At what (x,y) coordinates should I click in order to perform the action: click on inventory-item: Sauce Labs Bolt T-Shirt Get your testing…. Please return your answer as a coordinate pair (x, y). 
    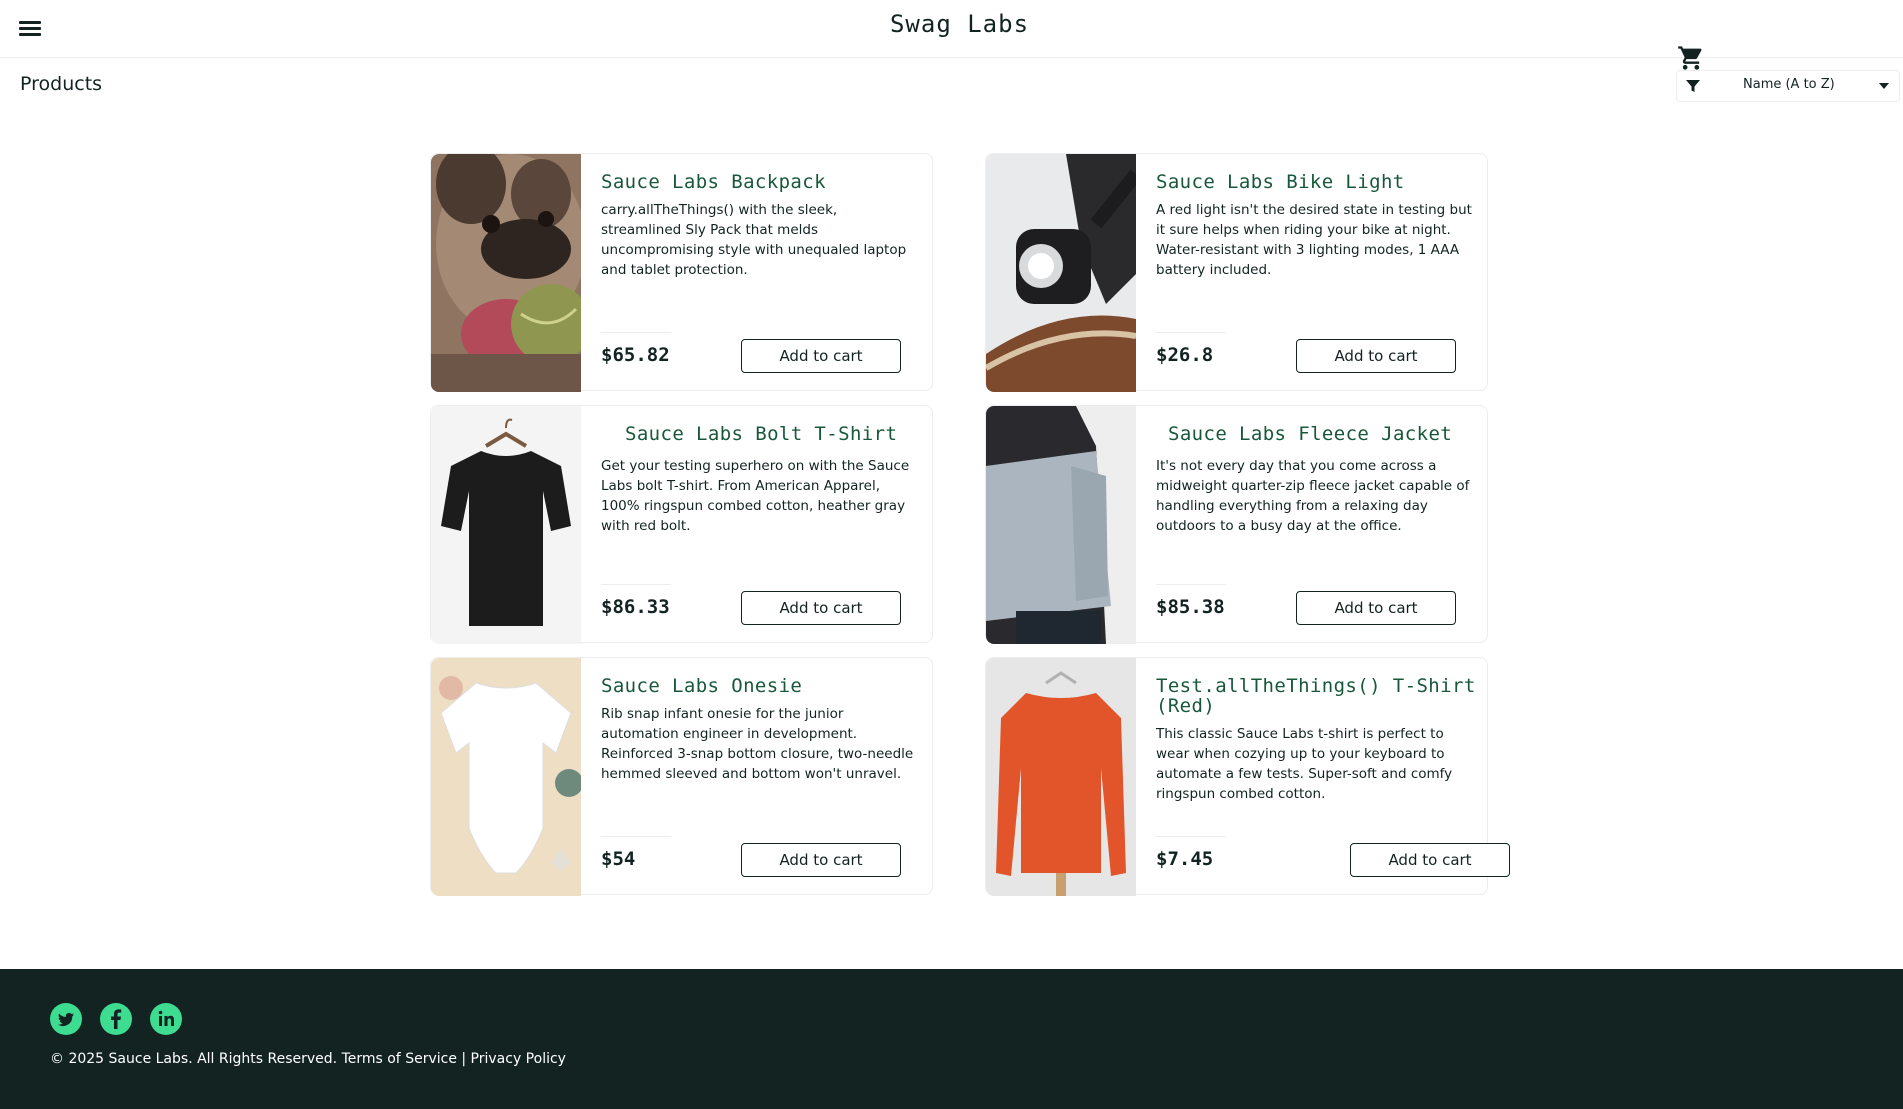
    Looking at the image, I should click on (681, 524).